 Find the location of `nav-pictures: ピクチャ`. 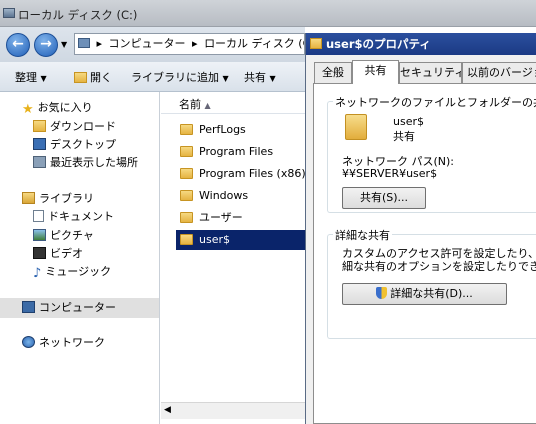

nav-pictures: ピクチャ is located at coordinates (63, 236).